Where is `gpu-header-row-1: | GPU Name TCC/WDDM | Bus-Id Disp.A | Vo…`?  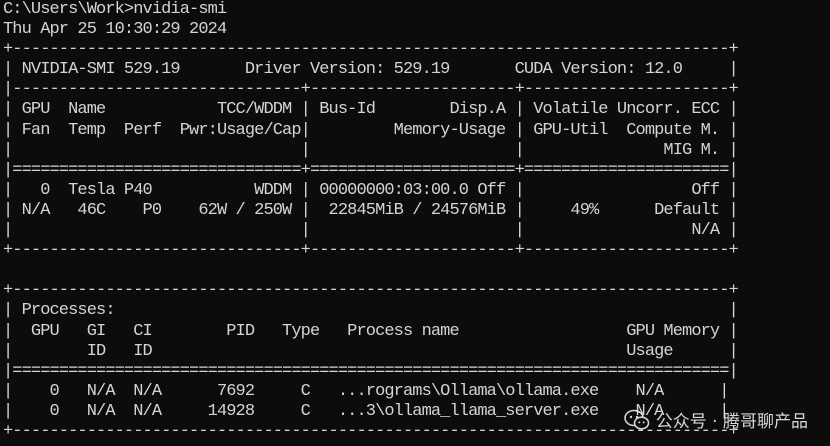
gpu-header-row-1: | GPU Name TCC/WDDM | Bus-Id Disp.A | Vo… is located at coordinates (371, 110).